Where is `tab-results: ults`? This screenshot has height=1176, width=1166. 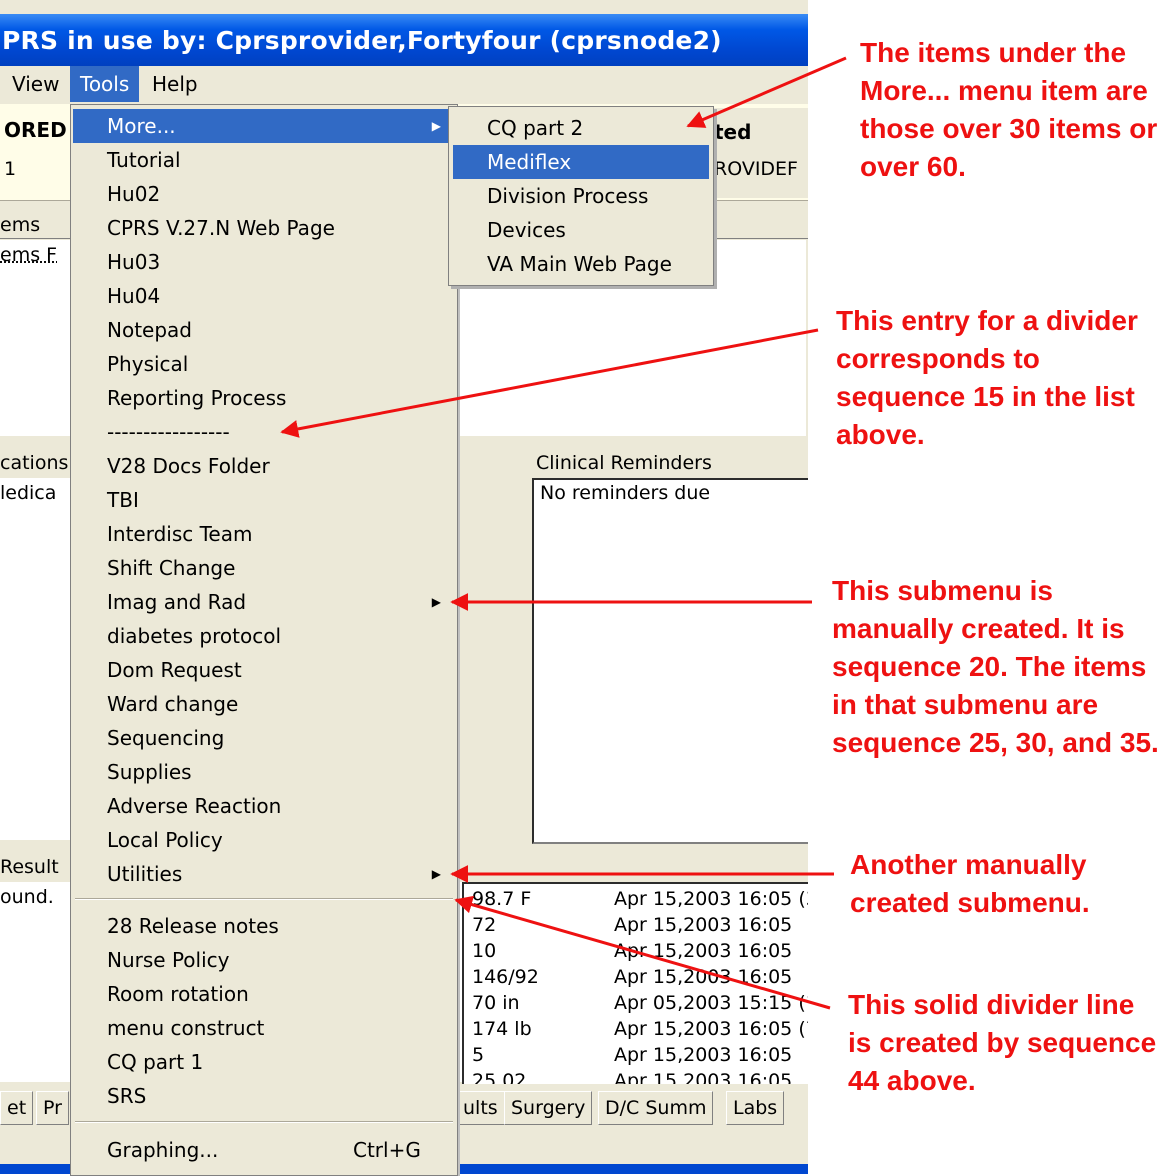 tab-results: ults is located at coordinates (480, 1108).